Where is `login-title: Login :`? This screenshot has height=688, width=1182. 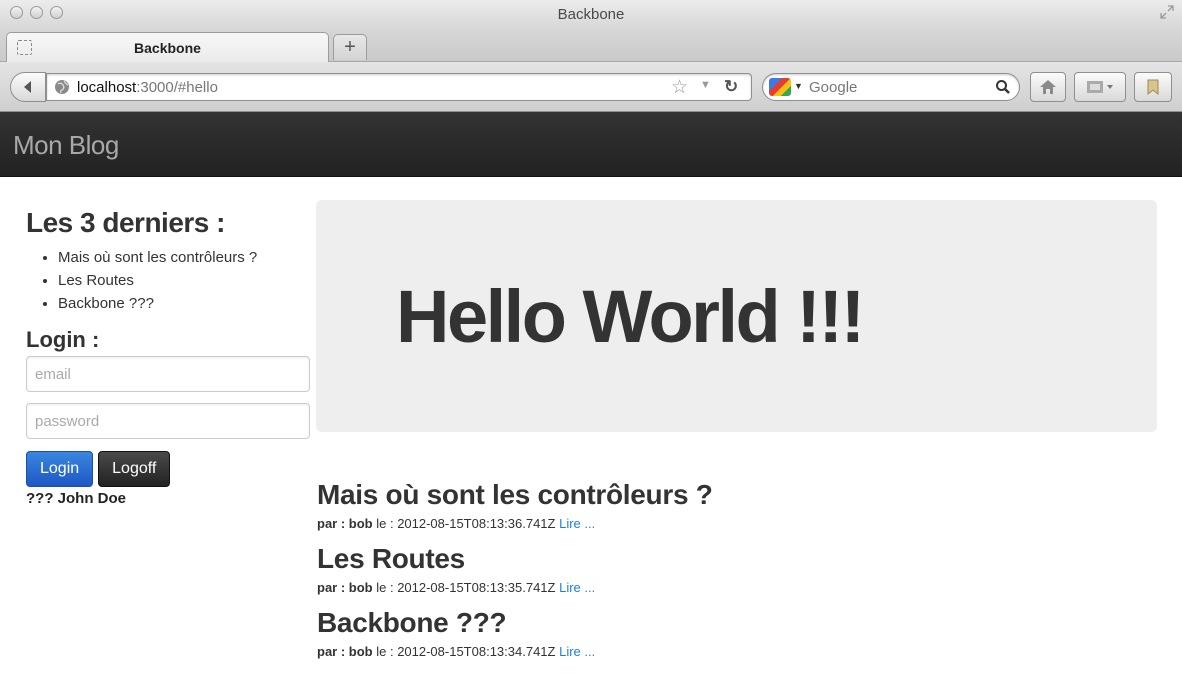 login-title: Login : is located at coordinates (63, 339).